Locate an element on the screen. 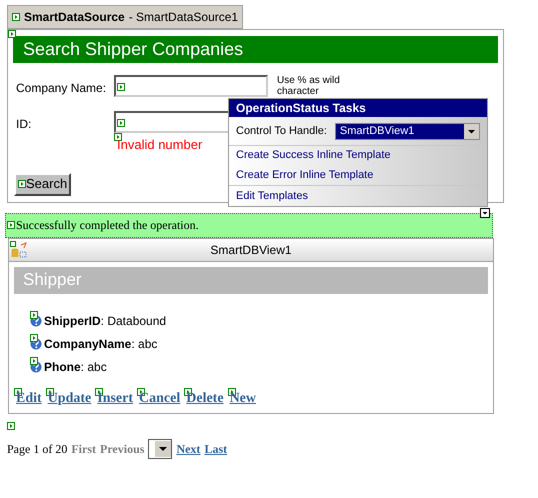 This screenshot has width=538, height=498. panel-title: Search Shipper Companies is located at coordinates (255, 49).